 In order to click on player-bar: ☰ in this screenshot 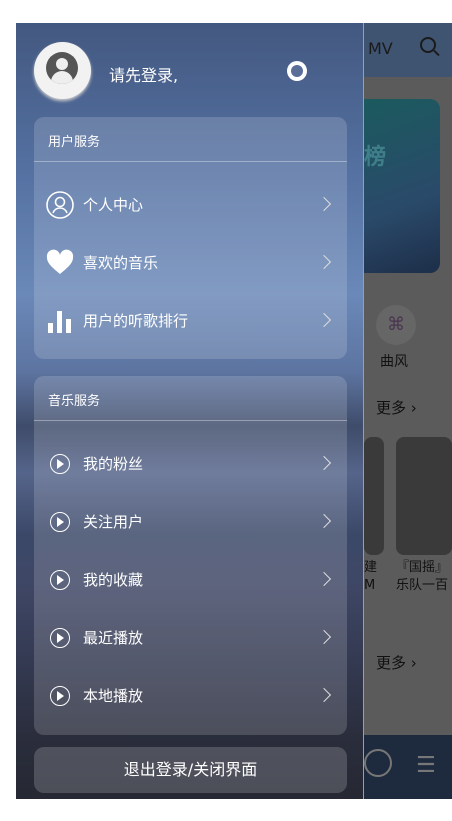, I will do `click(408, 767)`.